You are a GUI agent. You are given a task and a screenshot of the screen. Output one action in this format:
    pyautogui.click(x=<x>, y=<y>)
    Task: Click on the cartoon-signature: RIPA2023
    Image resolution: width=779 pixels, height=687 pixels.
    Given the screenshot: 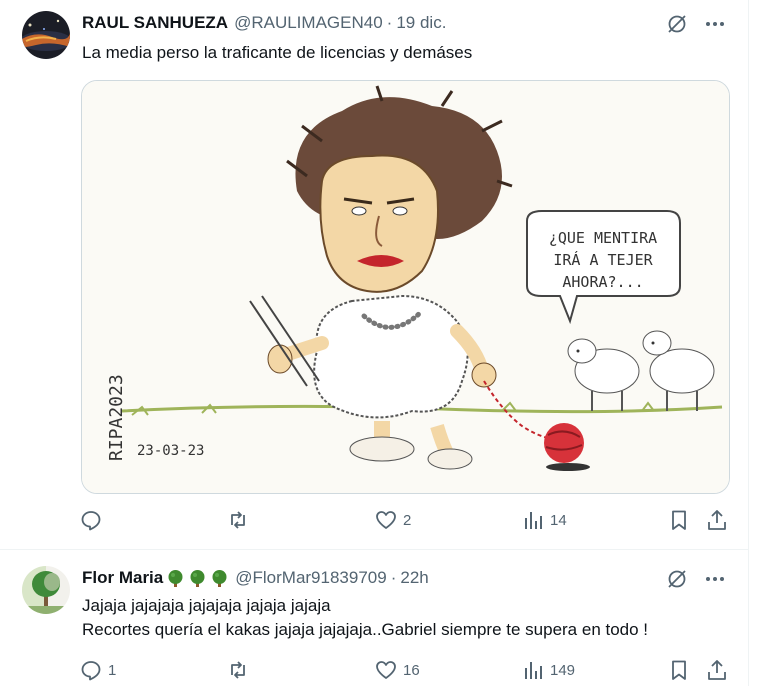 What is the action you would take?
    pyautogui.click(x=116, y=417)
    